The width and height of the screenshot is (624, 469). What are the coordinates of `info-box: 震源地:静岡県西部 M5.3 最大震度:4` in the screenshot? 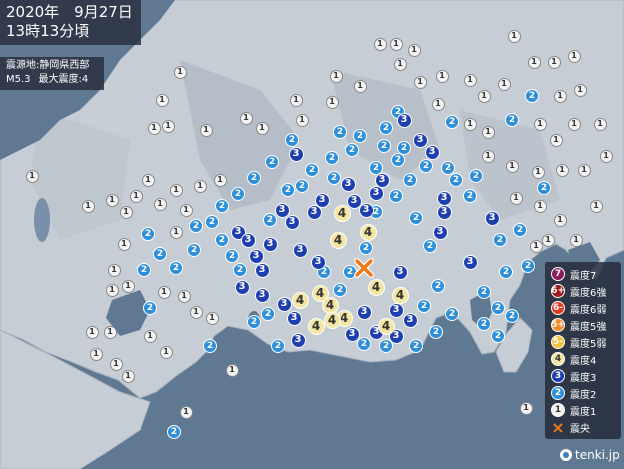 It's located at (52, 73).